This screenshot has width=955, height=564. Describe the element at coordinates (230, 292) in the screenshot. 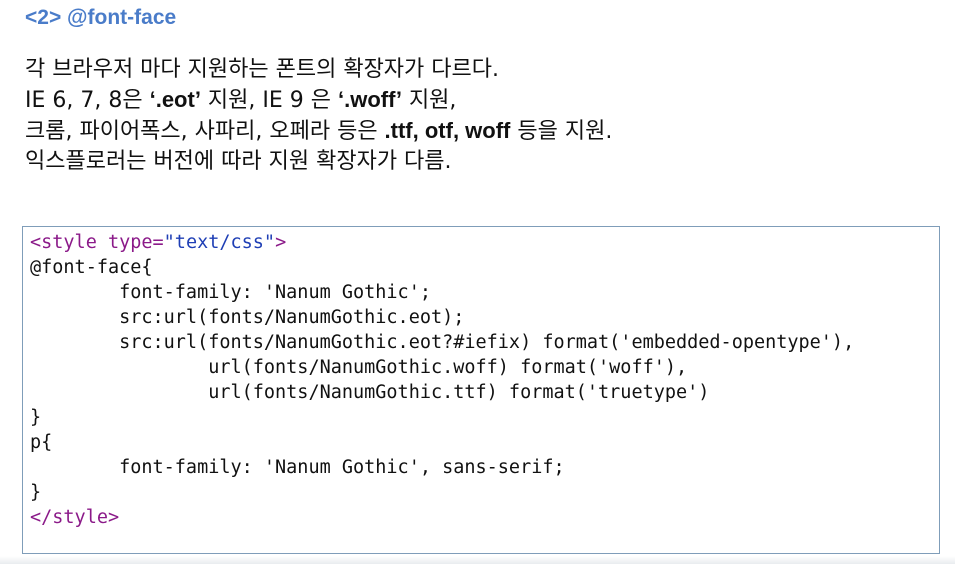

I see `code-line-3: font-family: 'Nanum Gothic';` at that location.